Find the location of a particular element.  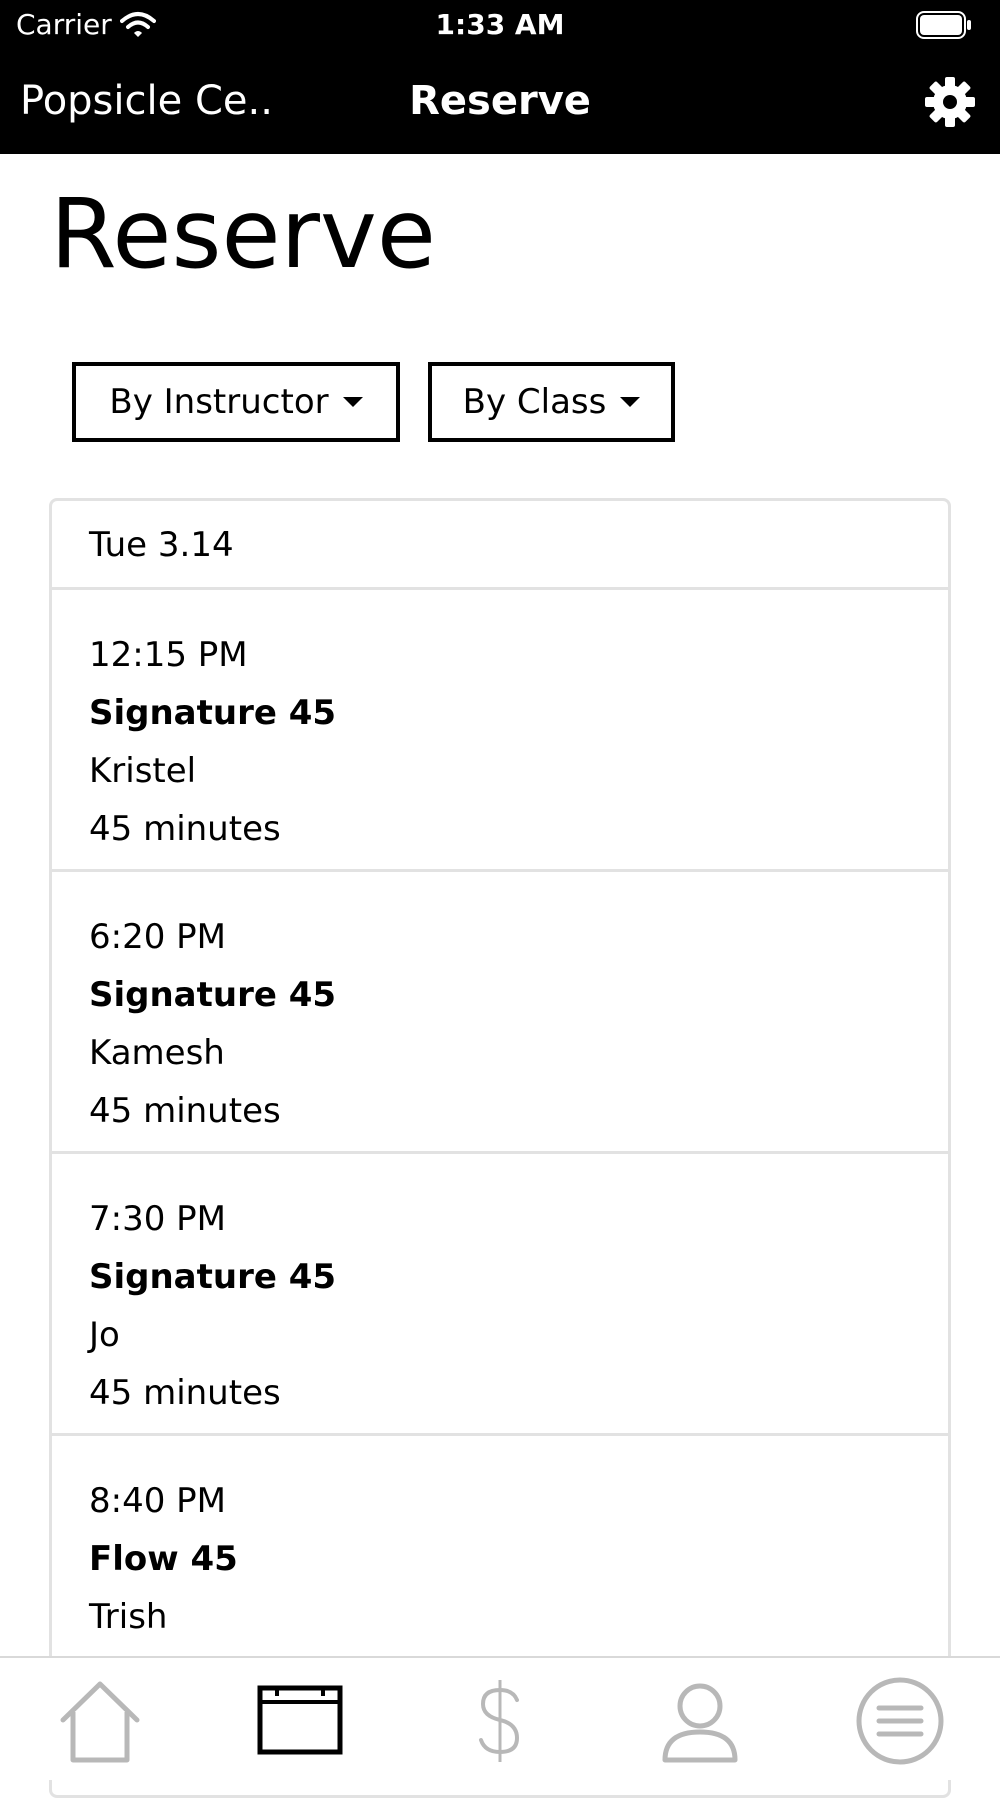

tab-schedule is located at coordinates (300, 1721).